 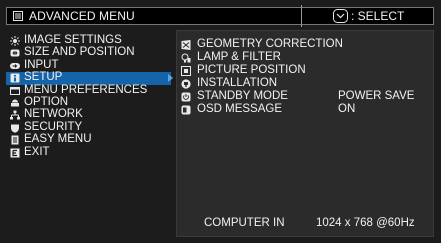 I want to click on signal-info-bar: COMPUTER IN 1024 x 768 @60Hz, so click(x=305, y=224).